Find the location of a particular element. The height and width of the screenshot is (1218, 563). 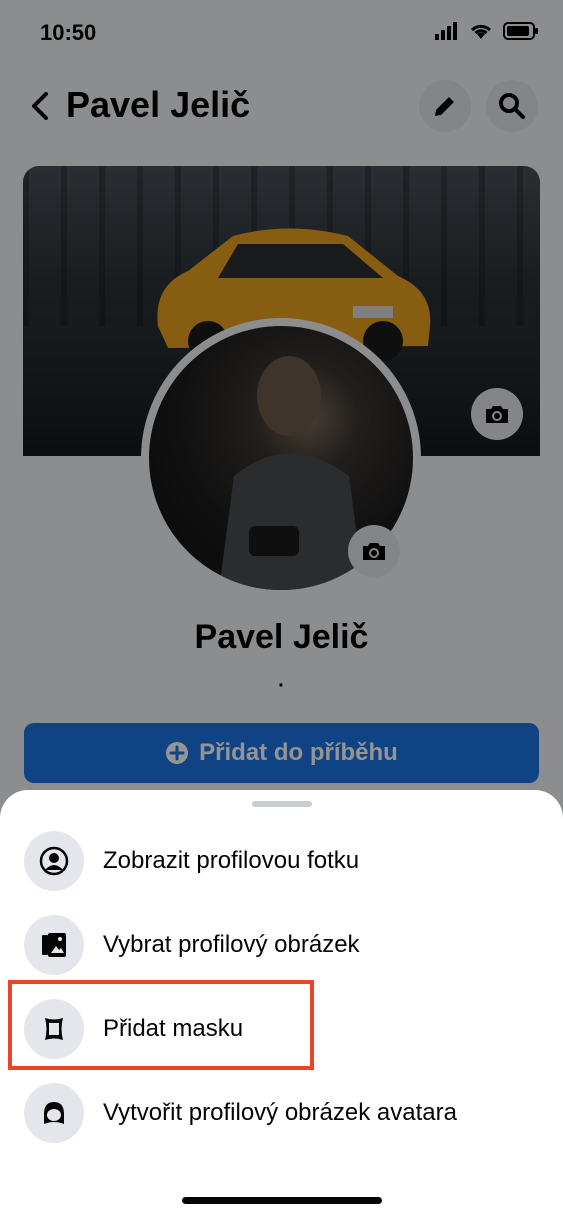

avatar-icon is located at coordinates (54, 1113).